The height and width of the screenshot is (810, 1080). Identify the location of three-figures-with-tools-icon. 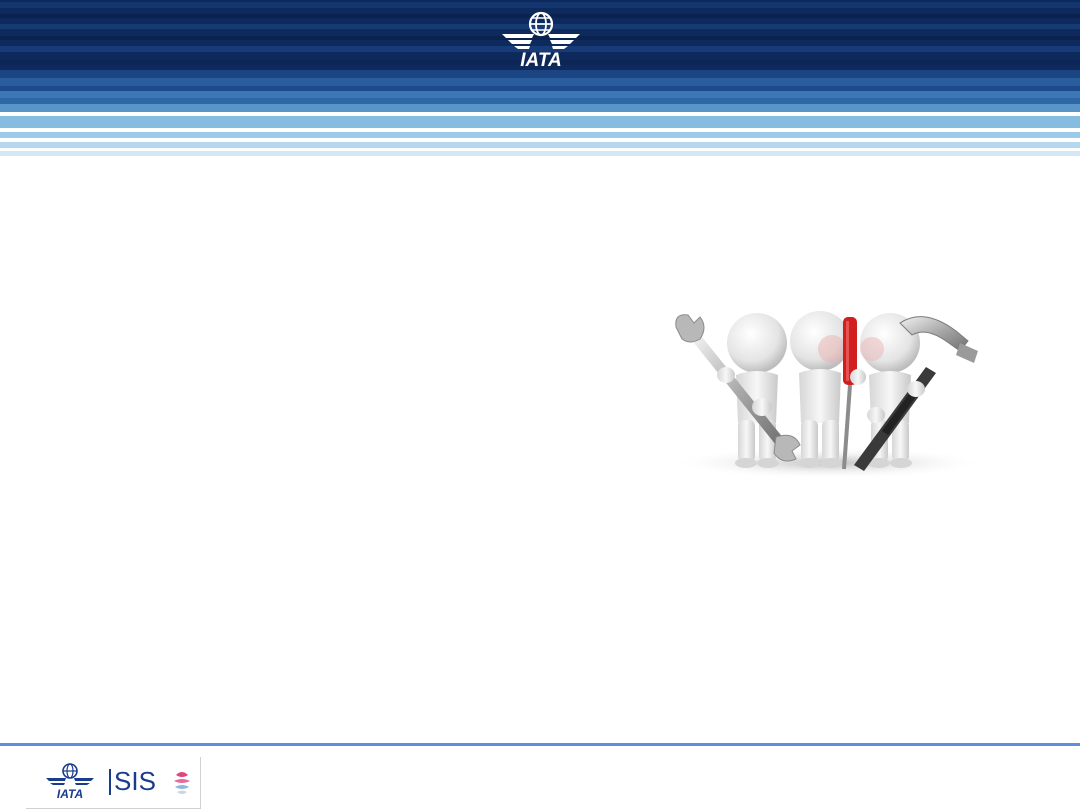
(829, 395).